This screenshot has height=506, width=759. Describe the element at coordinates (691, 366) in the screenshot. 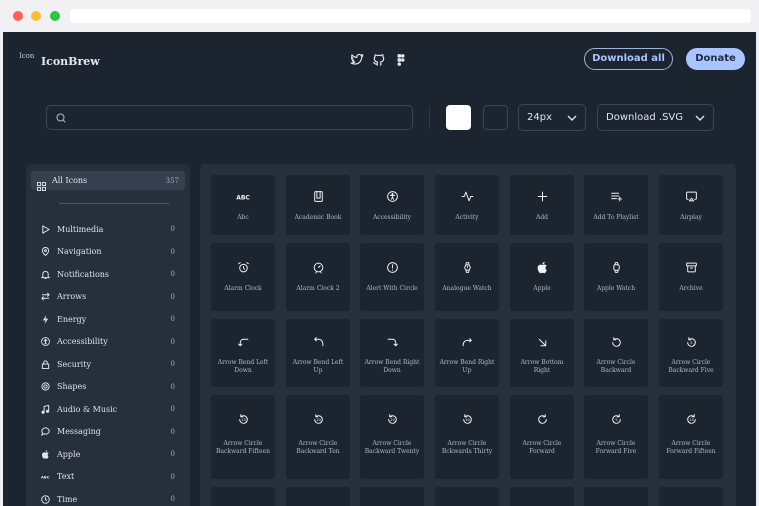

I see `icon-card-label: Arrow Circle Backward Five` at that location.